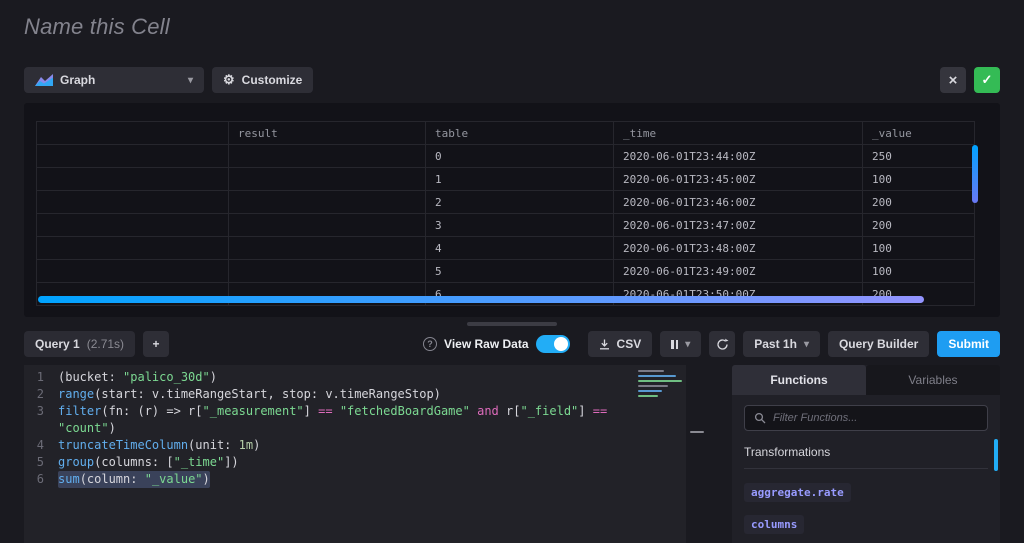 The height and width of the screenshot is (543, 1024). I want to click on line-number: 6, so click(40, 479).